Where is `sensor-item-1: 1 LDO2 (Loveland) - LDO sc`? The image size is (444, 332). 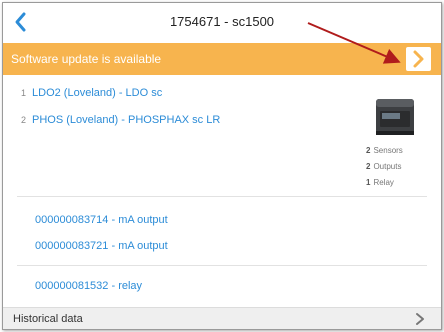
sensor-item-1: 1 LDO2 (Loveland) - LDO sc is located at coordinates (91, 93).